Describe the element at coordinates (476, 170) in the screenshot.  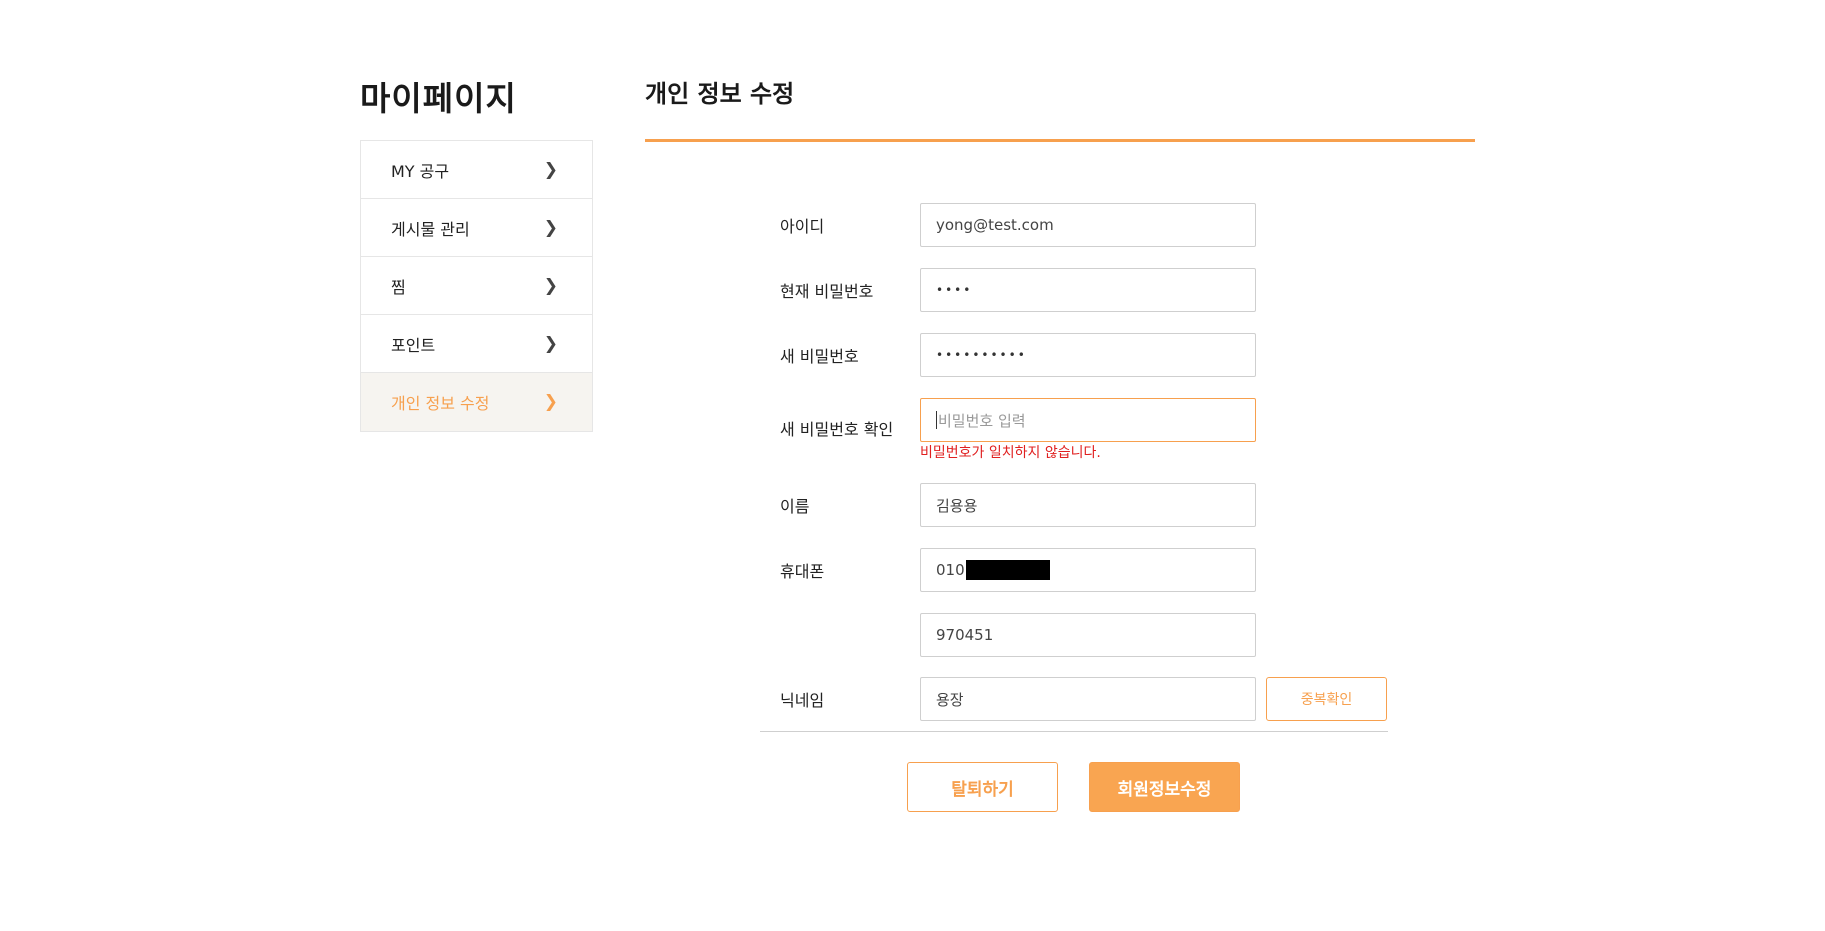
I see `sidebar-item-my-group-buy: MY 공구 ❯` at that location.